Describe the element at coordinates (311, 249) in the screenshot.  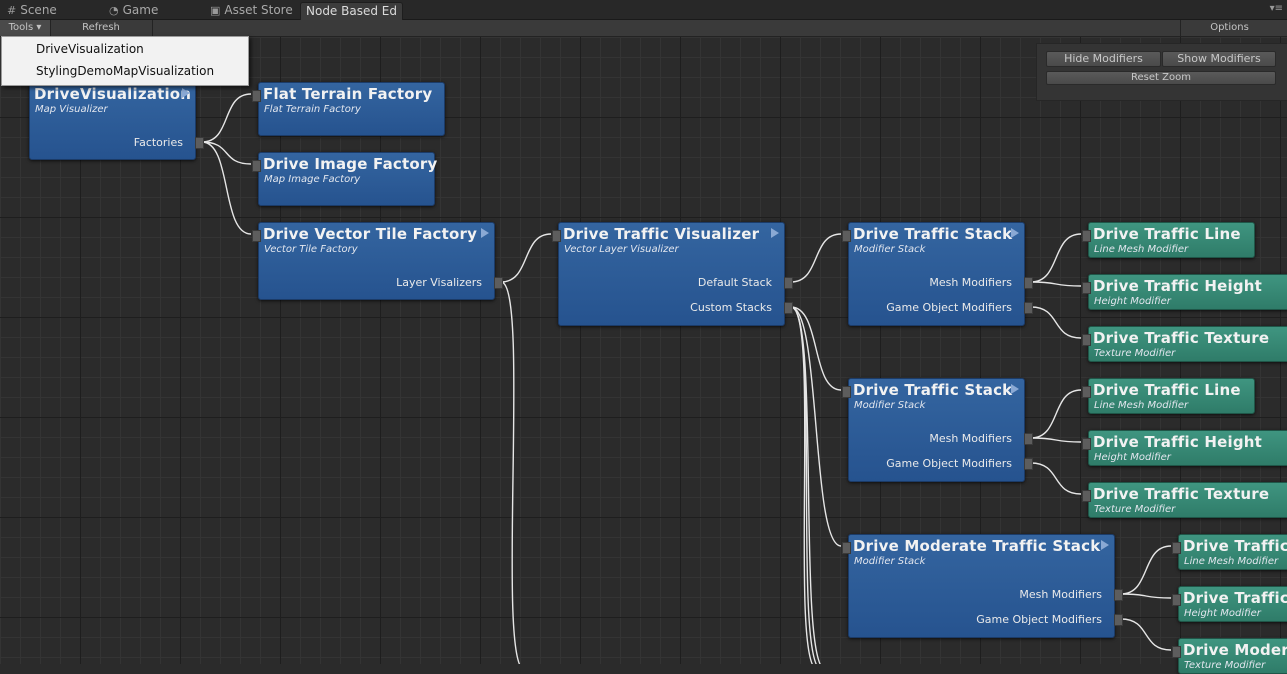
I see `node-type: Vector Tile Factory` at that location.